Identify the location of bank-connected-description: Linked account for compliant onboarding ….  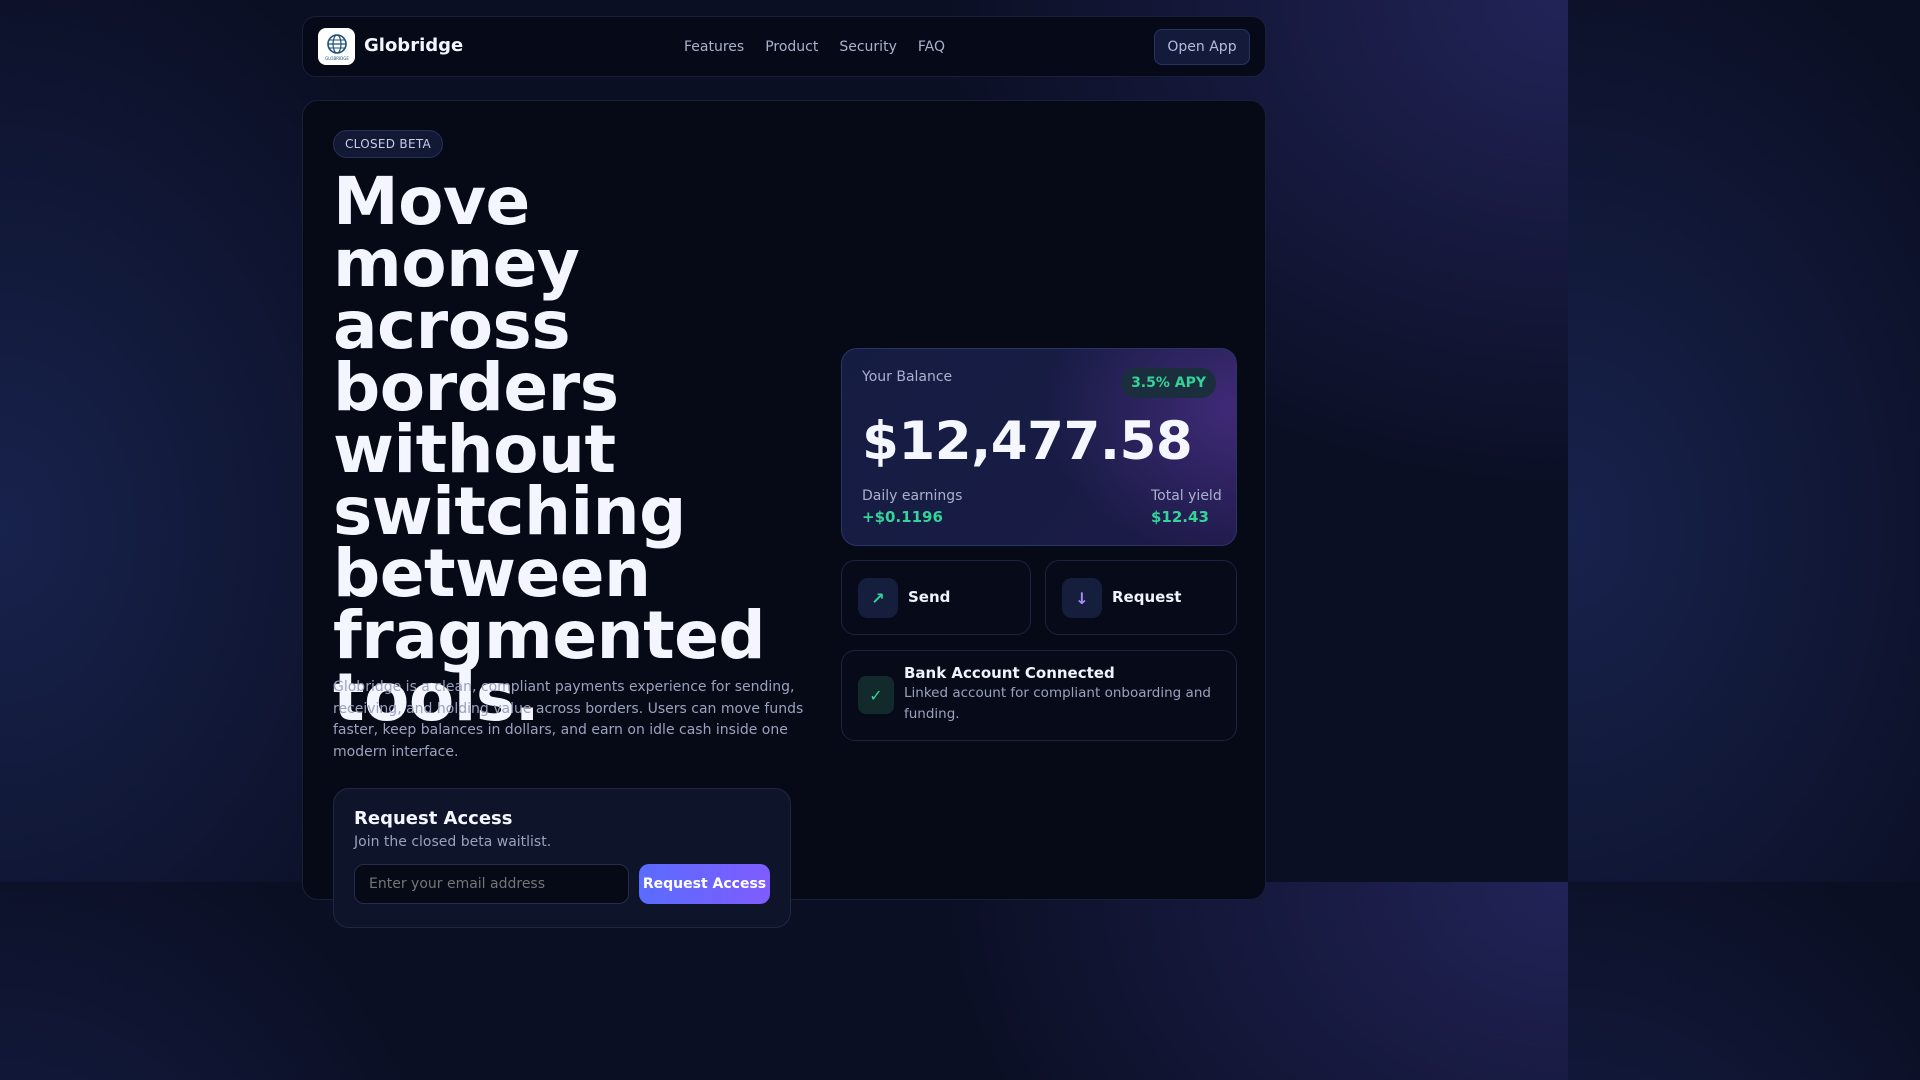
(1057, 703).